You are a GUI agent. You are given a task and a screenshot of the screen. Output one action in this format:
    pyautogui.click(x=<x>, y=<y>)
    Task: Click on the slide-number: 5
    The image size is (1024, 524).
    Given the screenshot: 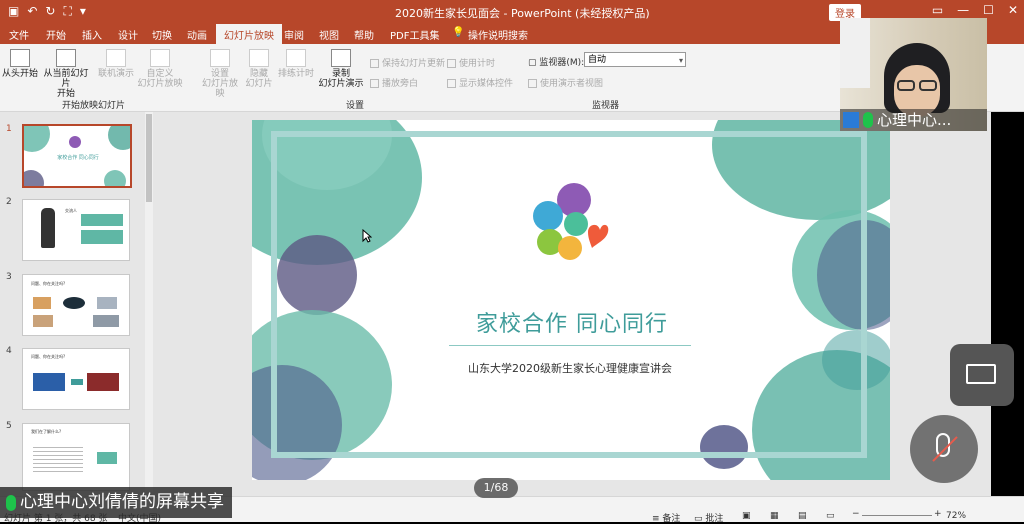 What is the action you would take?
    pyautogui.click(x=9, y=426)
    